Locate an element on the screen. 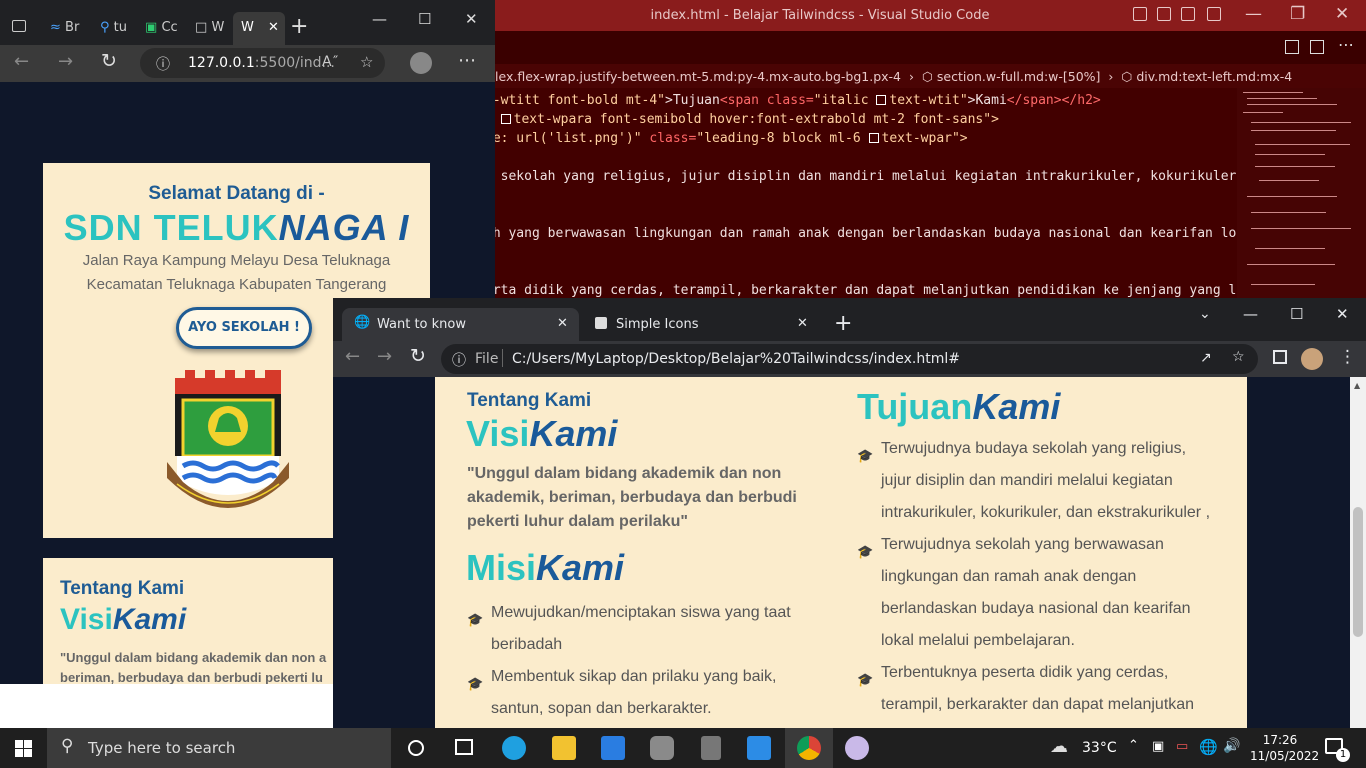  tailwind-icon: ≈ is located at coordinates (55, 27).